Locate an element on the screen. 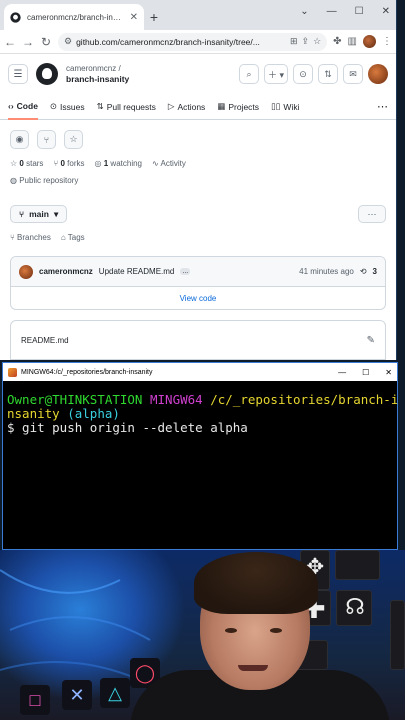 The width and height of the screenshot is (405, 720). tab-code: ‹› Code is located at coordinates (23, 107).